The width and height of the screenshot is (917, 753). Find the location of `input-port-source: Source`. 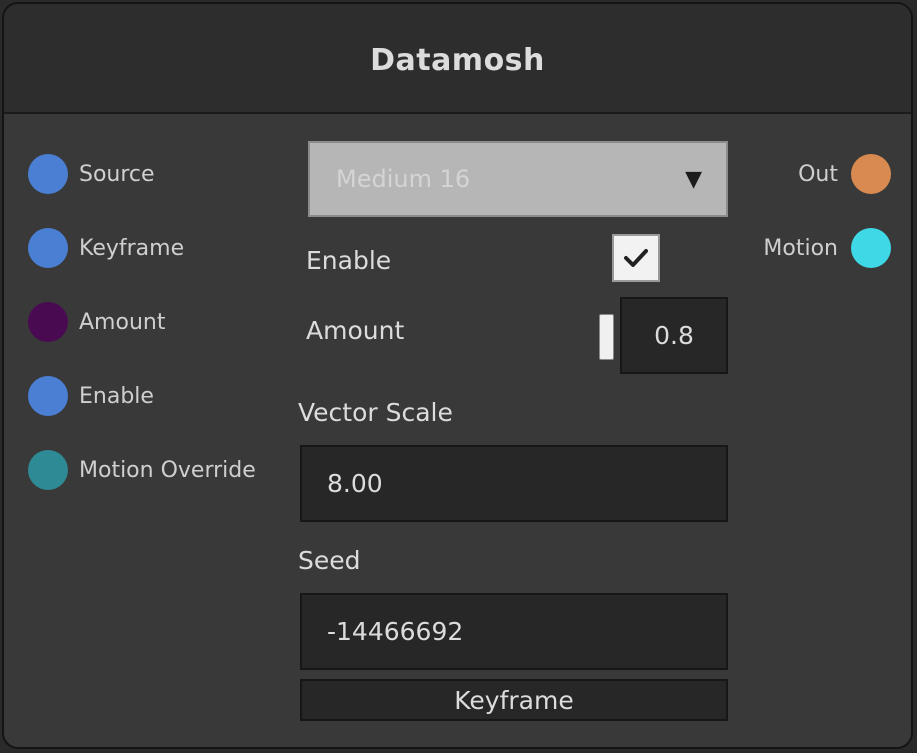

input-port-source: Source is located at coordinates (91, 174).